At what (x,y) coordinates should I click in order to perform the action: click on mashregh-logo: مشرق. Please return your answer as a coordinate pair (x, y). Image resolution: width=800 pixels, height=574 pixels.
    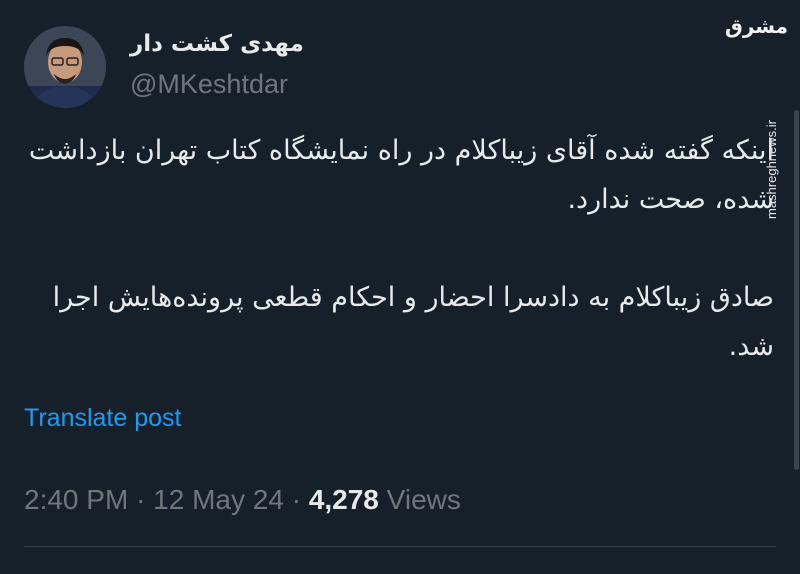
    Looking at the image, I should click on (756, 26).